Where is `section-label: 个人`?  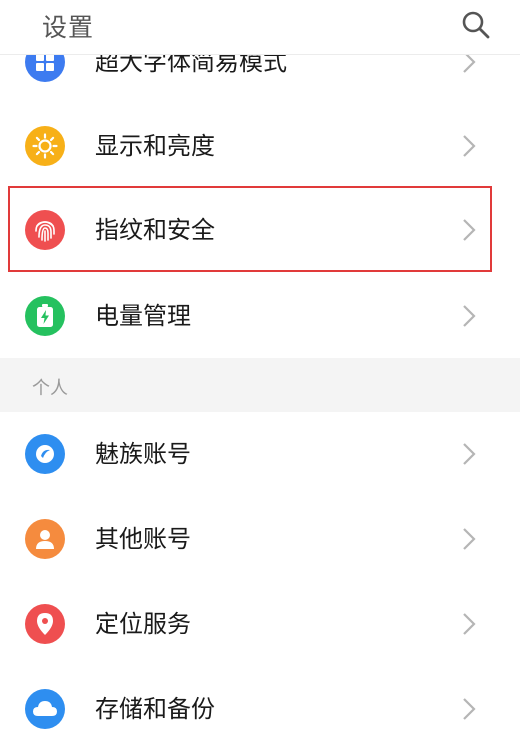 section-label: 个人 is located at coordinates (50, 388).